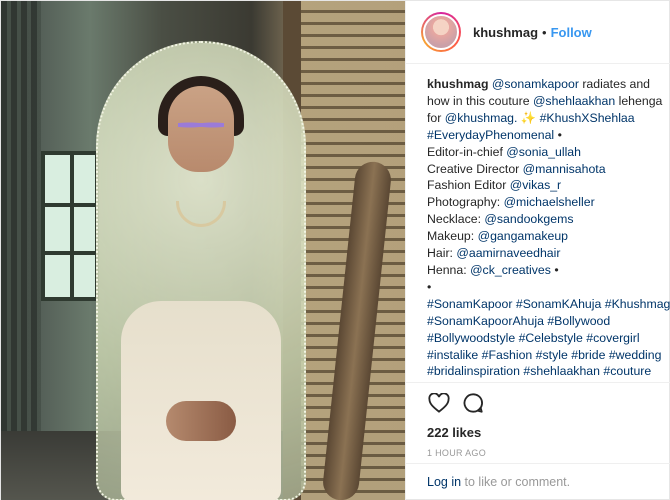  Describe the element at coordinates (436, 117) in the screenshot. I see `caption-text: for` at that location.